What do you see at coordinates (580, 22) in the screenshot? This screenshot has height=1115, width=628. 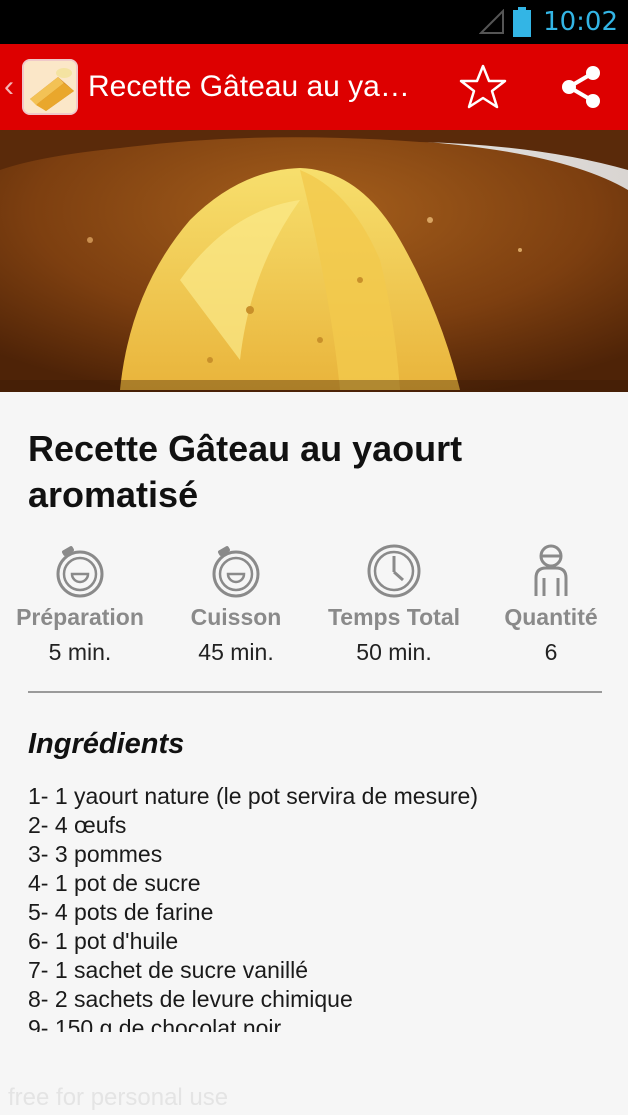 I see `clock: 10:02` at bounding box center [580, 22].